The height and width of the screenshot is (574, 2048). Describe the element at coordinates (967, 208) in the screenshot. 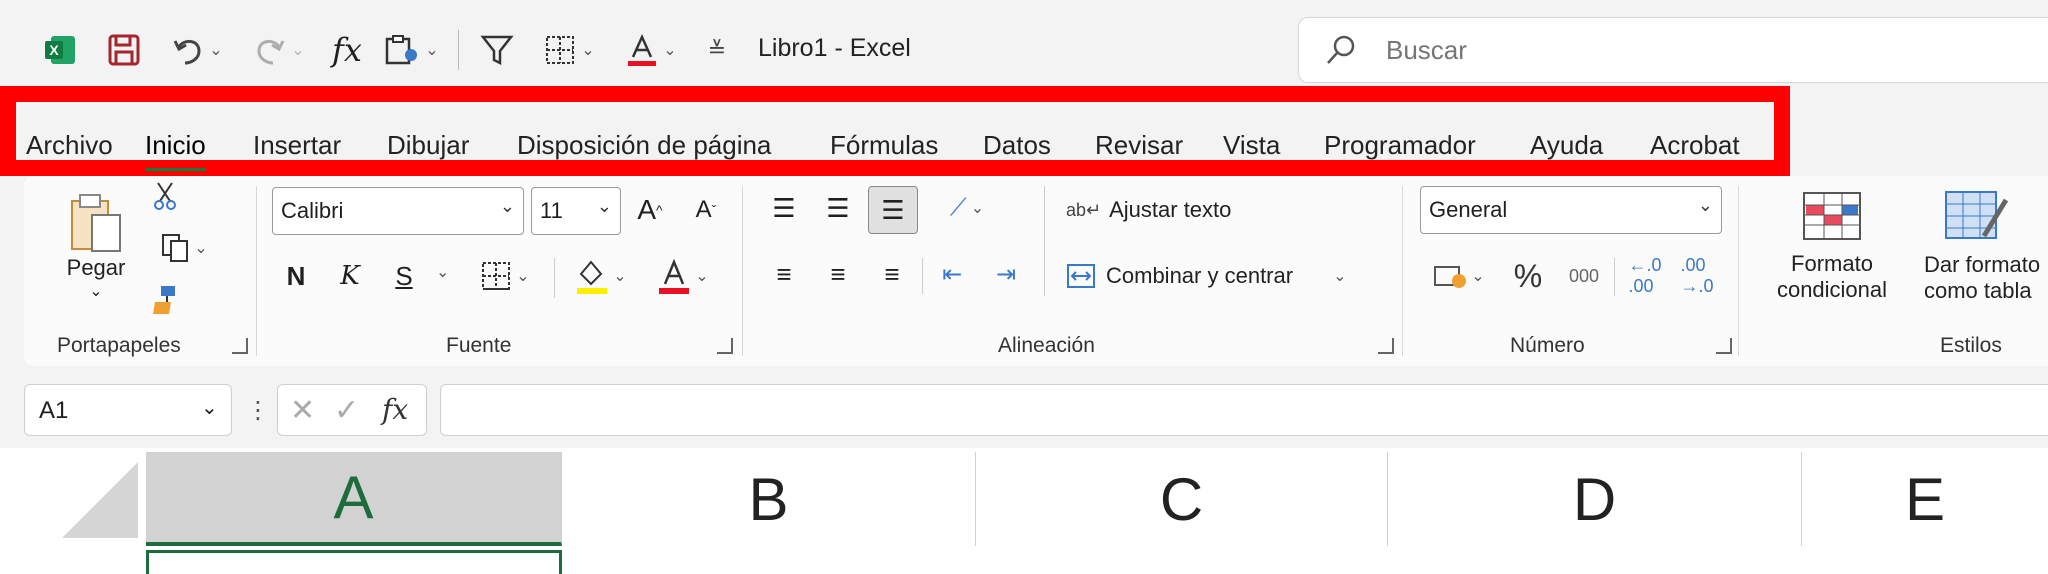

I see `orientation-button: ⟋ ⌄` at that location.